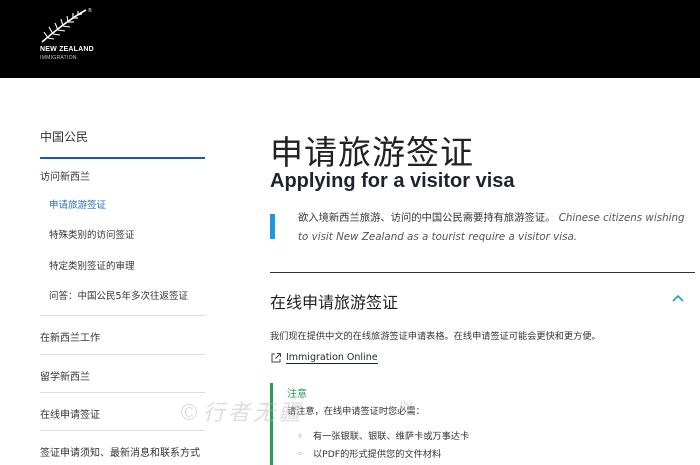  What do you see at coordinates (58, 58) in the screenshot?
I see `logo-subtitle: IMMIGRATION` at bounding box center [58, 58].